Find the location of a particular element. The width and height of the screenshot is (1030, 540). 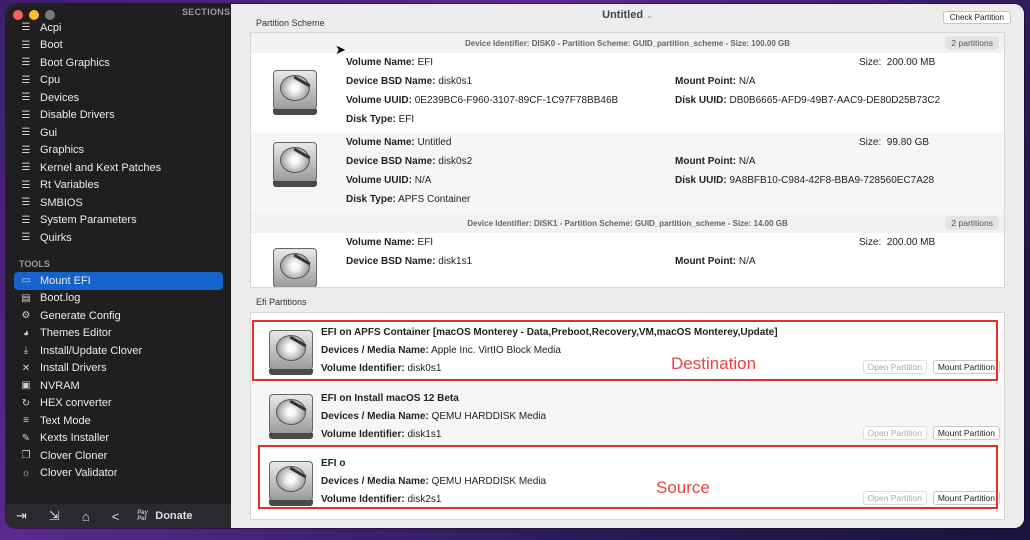

volume-name-field: Volume Name: Untitled is located at coordinates (399, 142).